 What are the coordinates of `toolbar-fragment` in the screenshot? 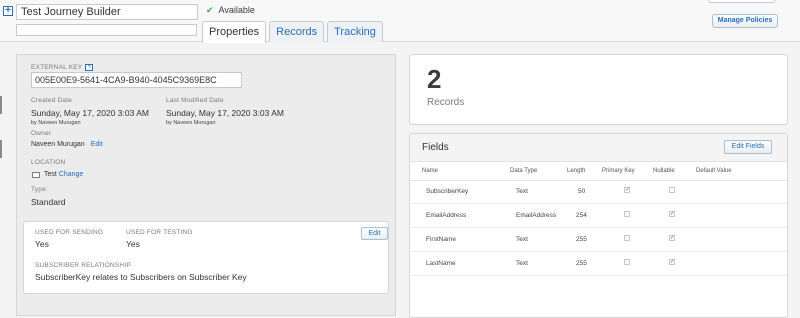 It's located at (742, 1).